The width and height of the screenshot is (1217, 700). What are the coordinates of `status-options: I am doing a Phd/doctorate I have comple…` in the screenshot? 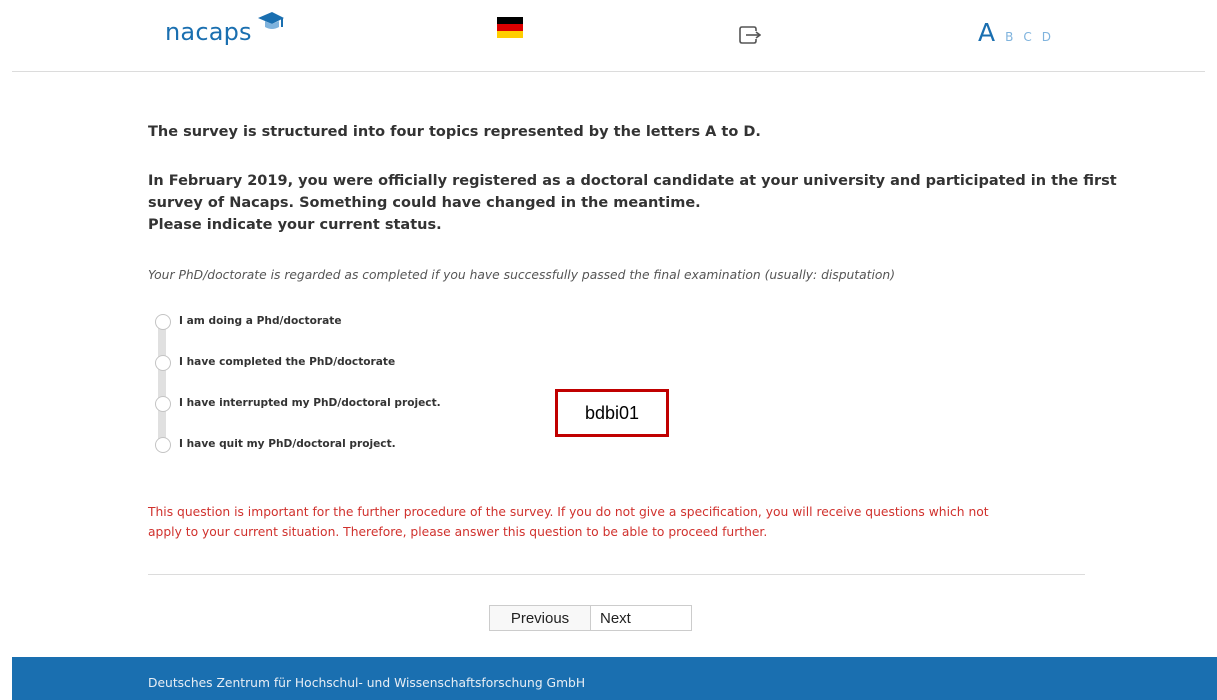 It's located at (330, 386).